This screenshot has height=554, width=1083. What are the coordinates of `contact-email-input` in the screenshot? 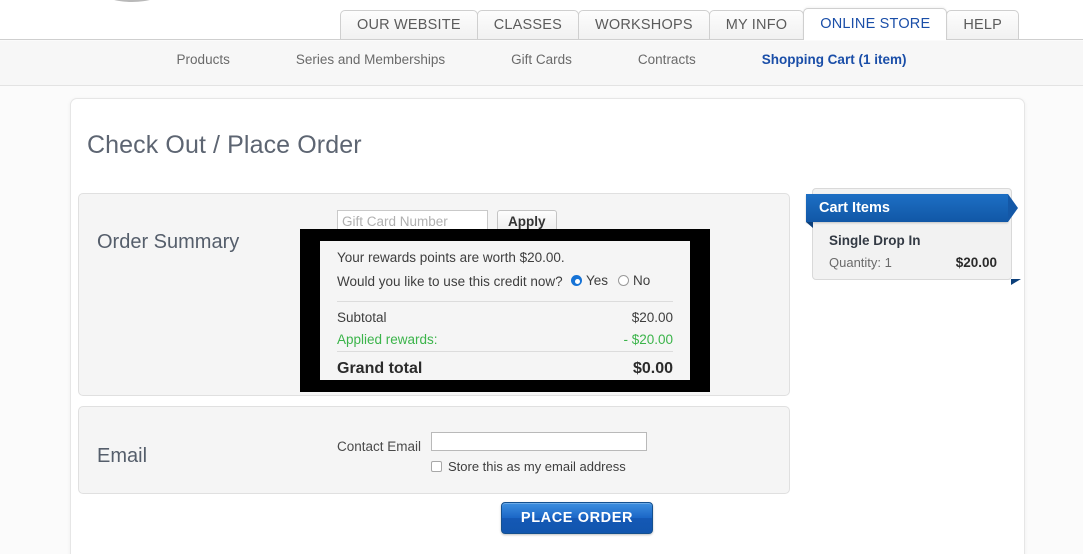 It's located at (539, 441).